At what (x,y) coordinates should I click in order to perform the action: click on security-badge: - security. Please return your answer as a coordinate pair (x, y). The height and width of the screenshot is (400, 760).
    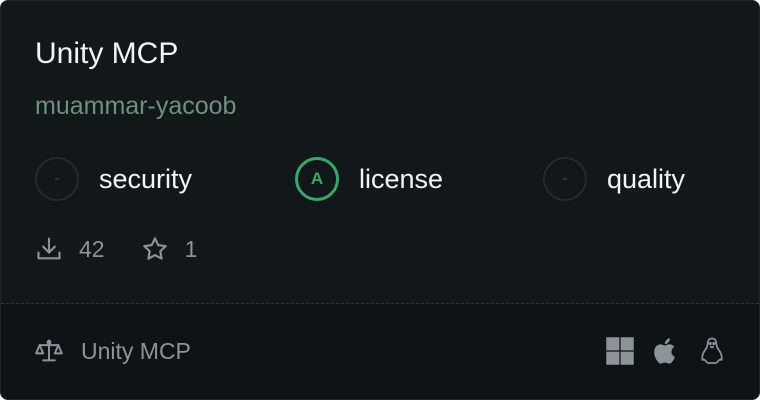
    Looking at the image, I should click on (113, 179).